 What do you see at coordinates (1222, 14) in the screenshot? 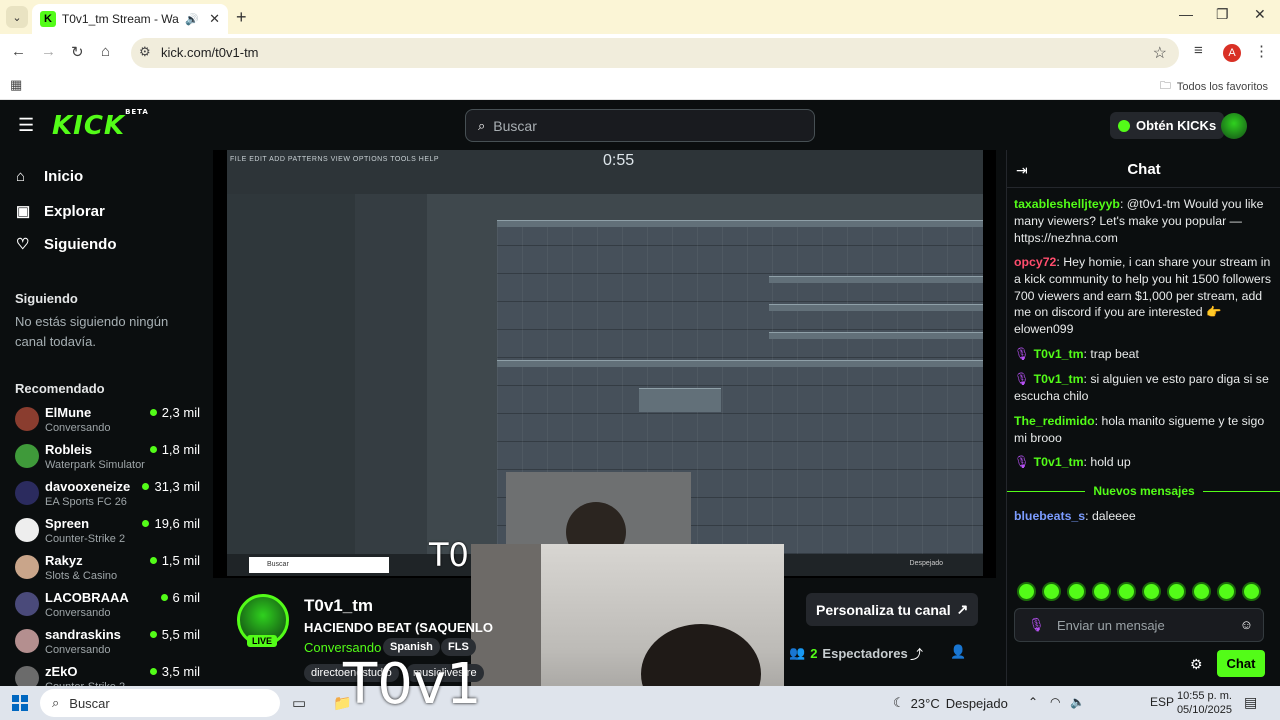
I see `maximize-button: ❐` at bounding box center [1222, 14].